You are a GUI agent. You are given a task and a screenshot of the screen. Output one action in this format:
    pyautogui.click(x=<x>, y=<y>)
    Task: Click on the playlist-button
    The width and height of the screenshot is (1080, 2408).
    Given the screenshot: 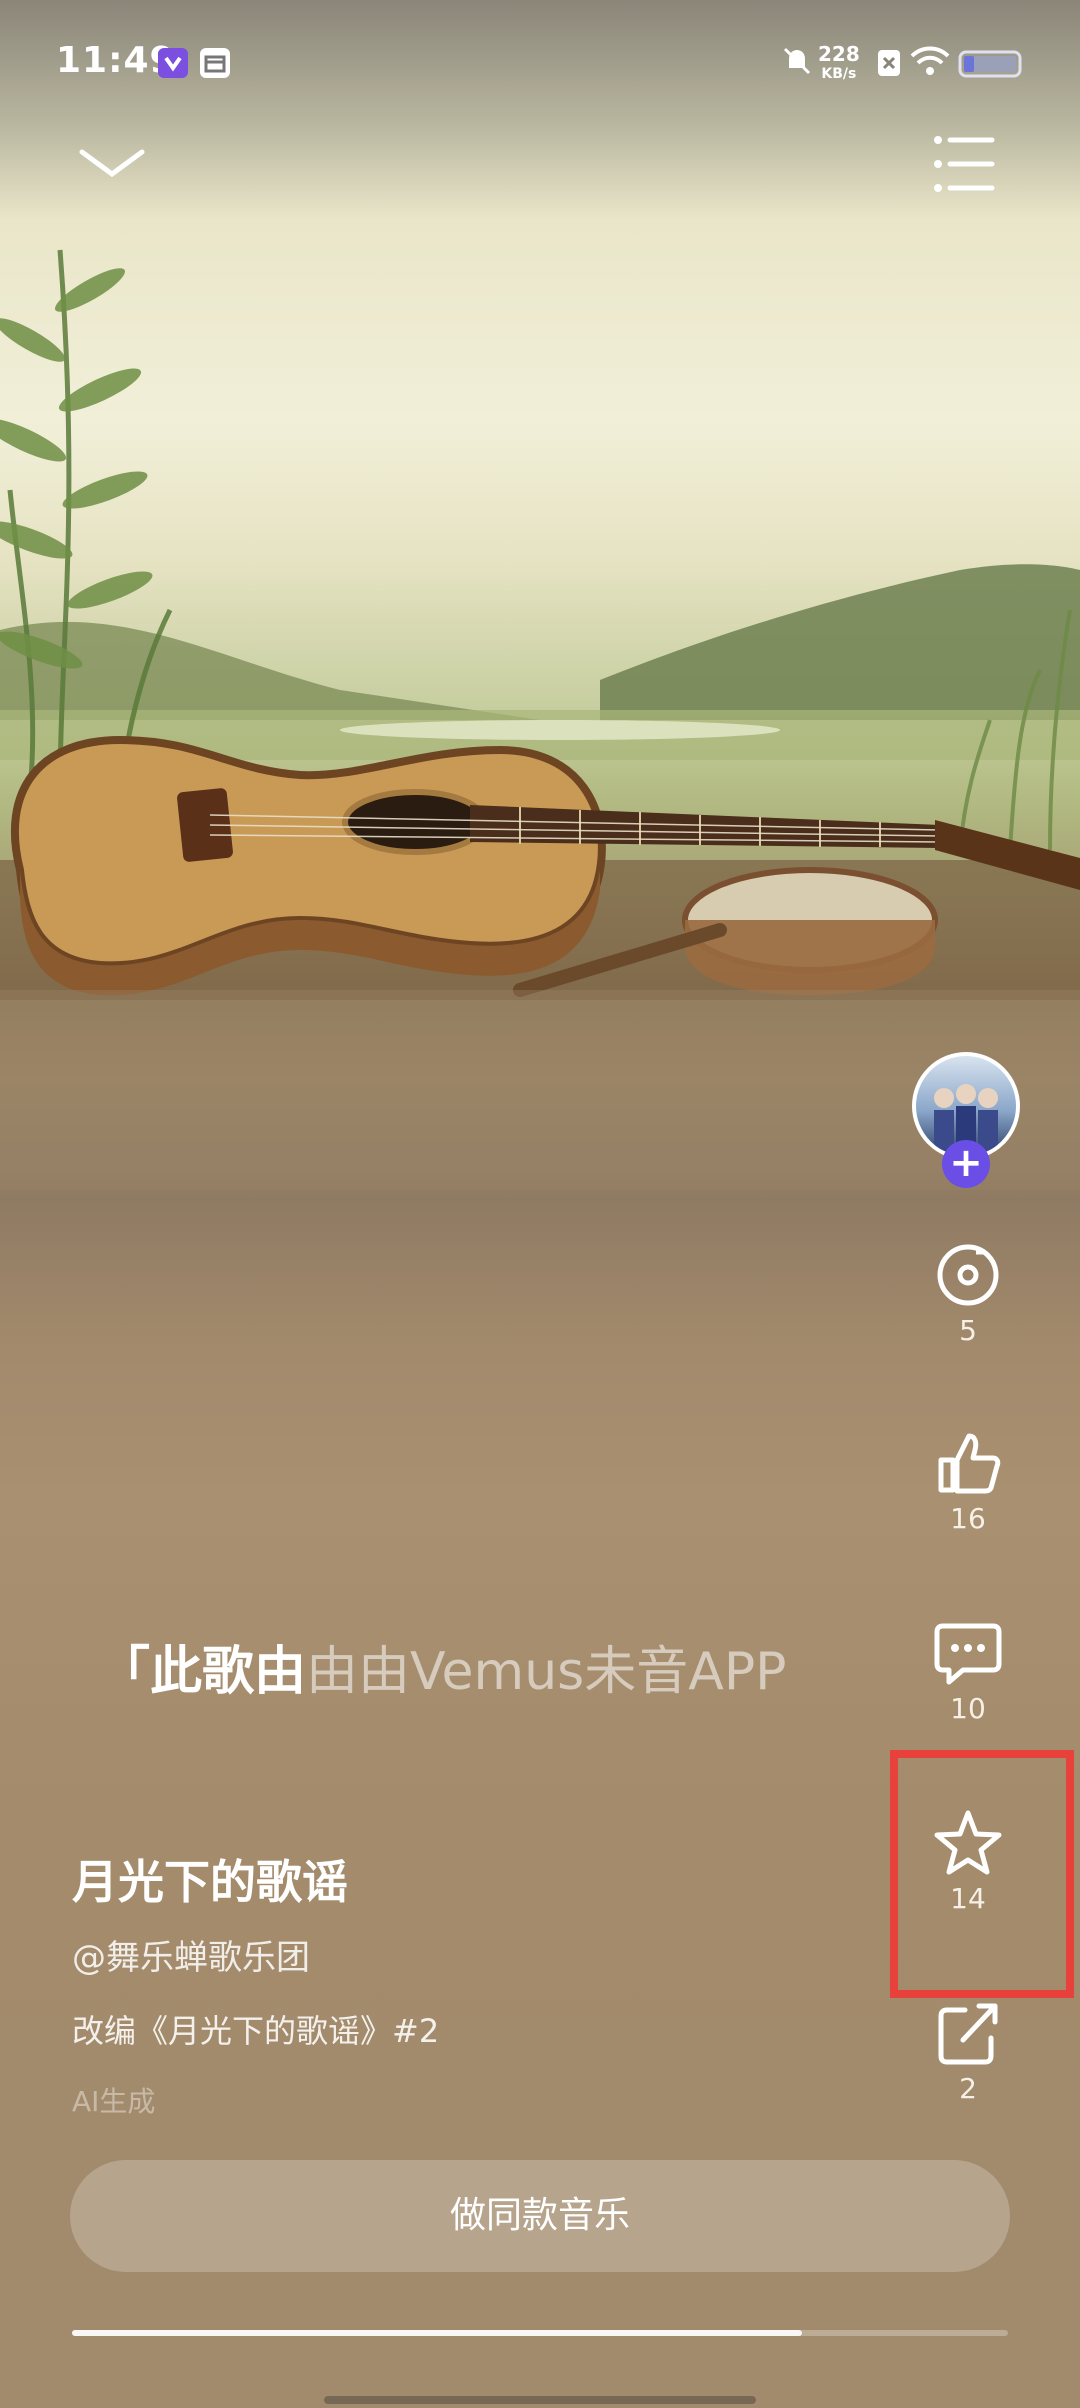 What is the action you would take?
    pyautogui.click(x=964, y=164)
    